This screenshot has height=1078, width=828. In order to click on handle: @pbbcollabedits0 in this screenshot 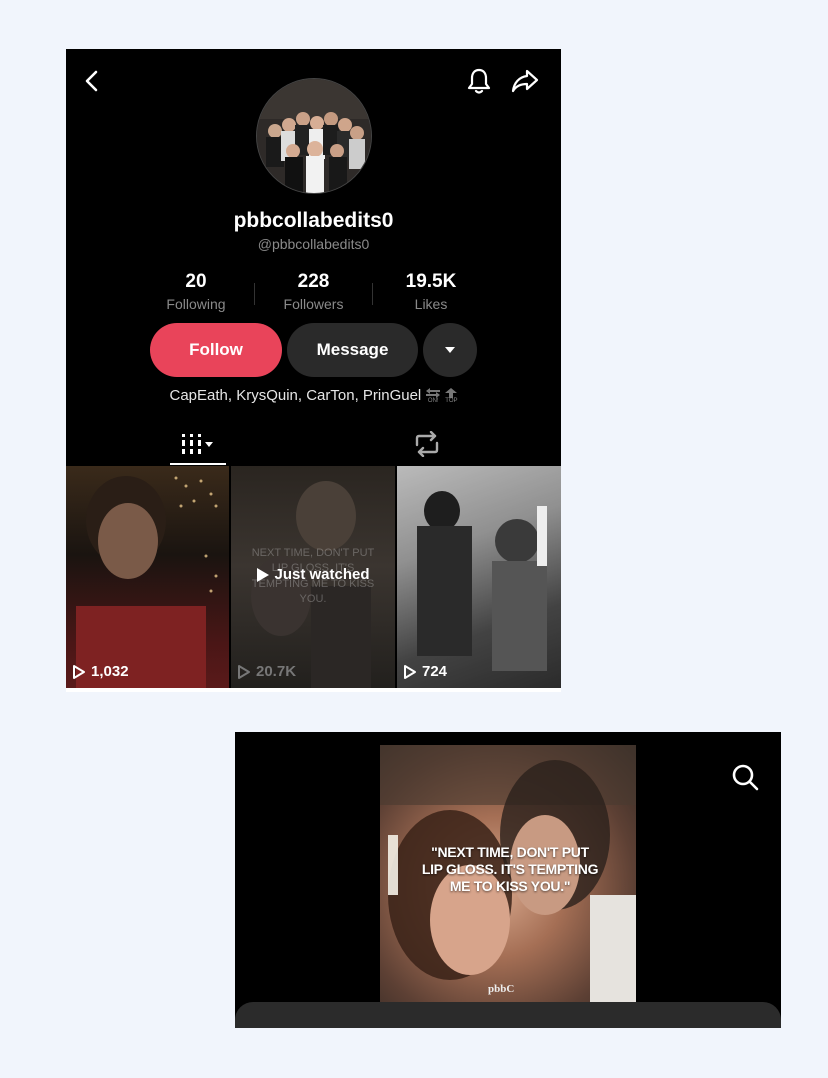, I will do `click(313, 244)`.